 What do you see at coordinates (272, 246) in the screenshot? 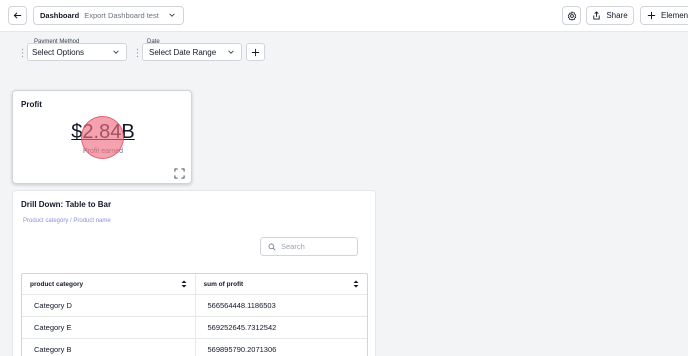
I see `search-icon` at bounding box center [272, 246].